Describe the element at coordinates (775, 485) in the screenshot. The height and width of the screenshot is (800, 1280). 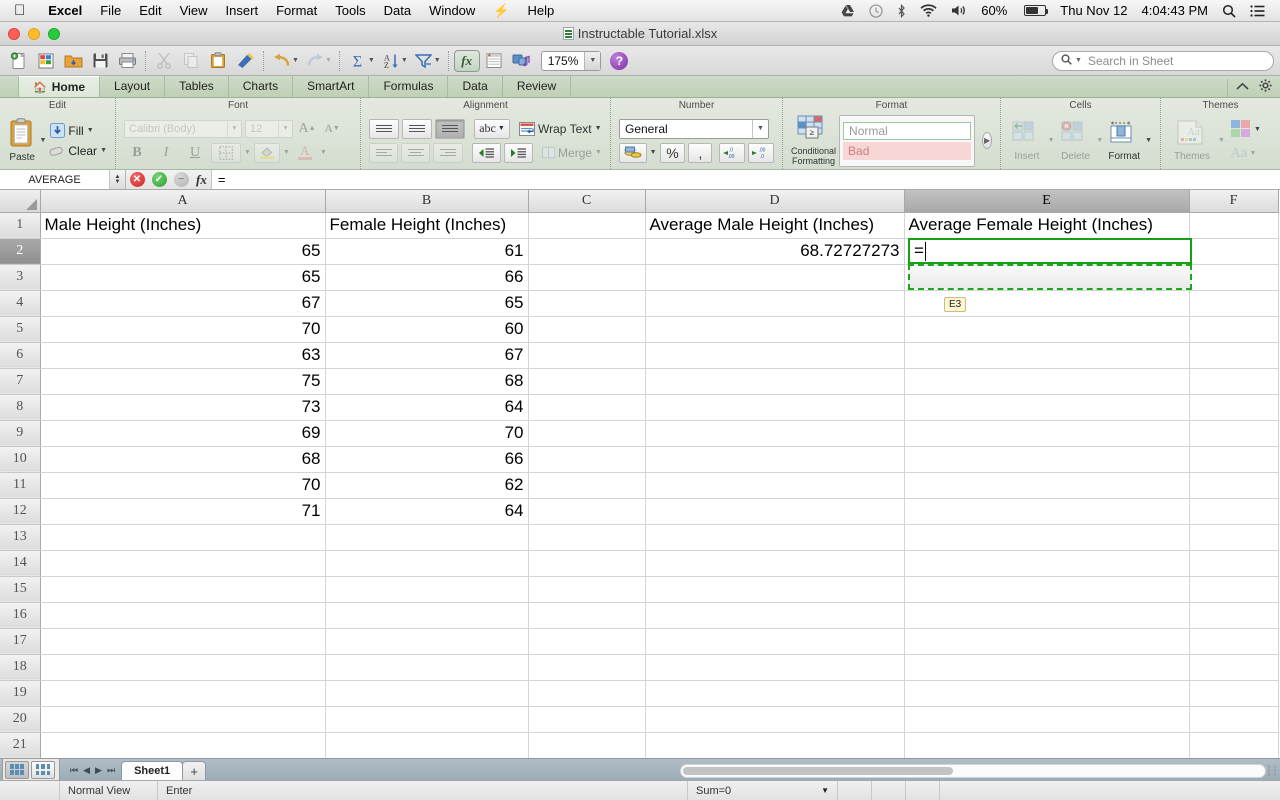
I see `cell-D11` at that location.